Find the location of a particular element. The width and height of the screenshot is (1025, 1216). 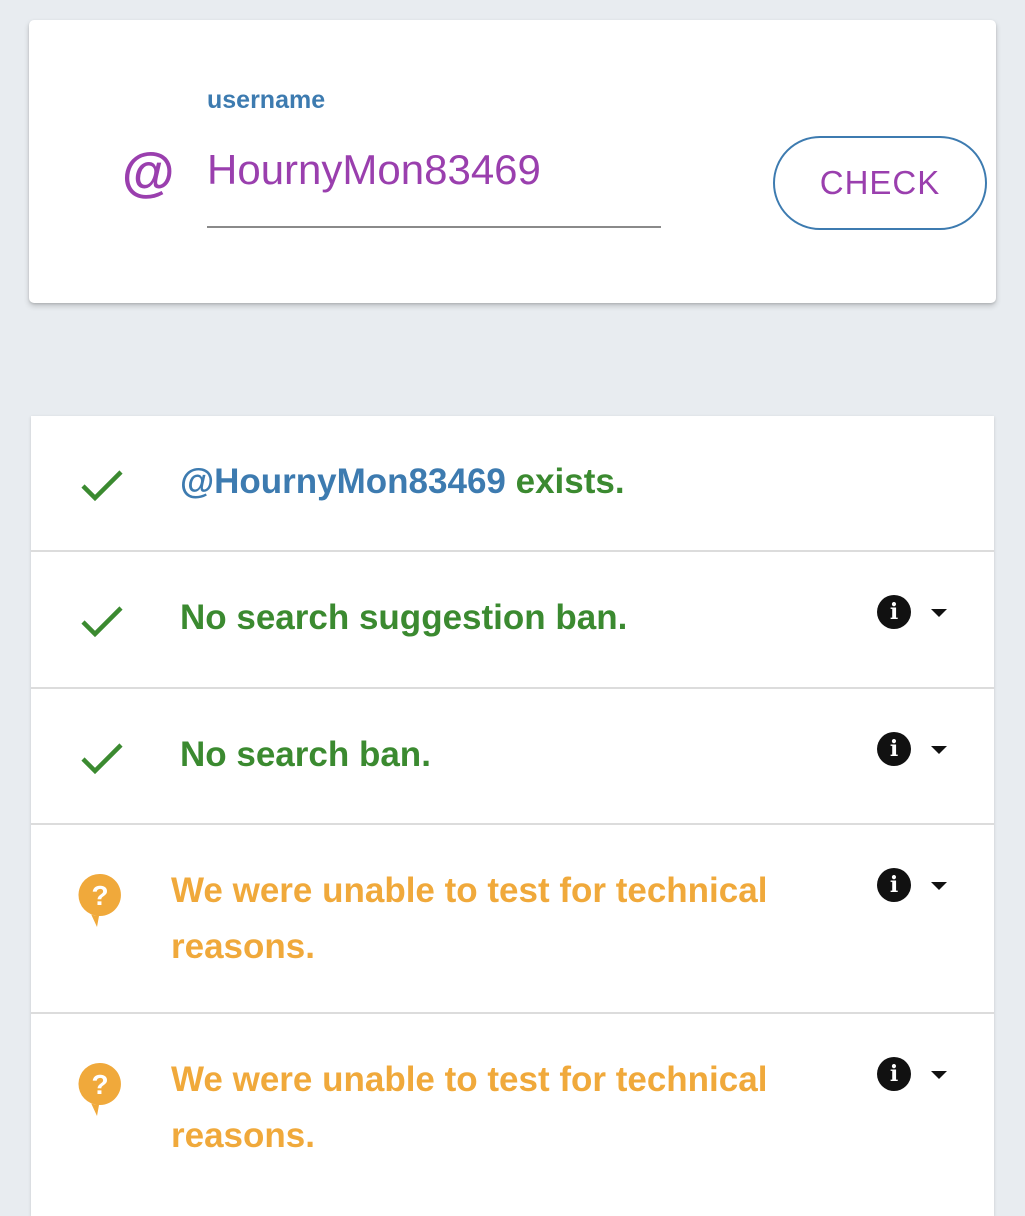

result-text: No search suggestion ban. is located at coordinates (404, 617).